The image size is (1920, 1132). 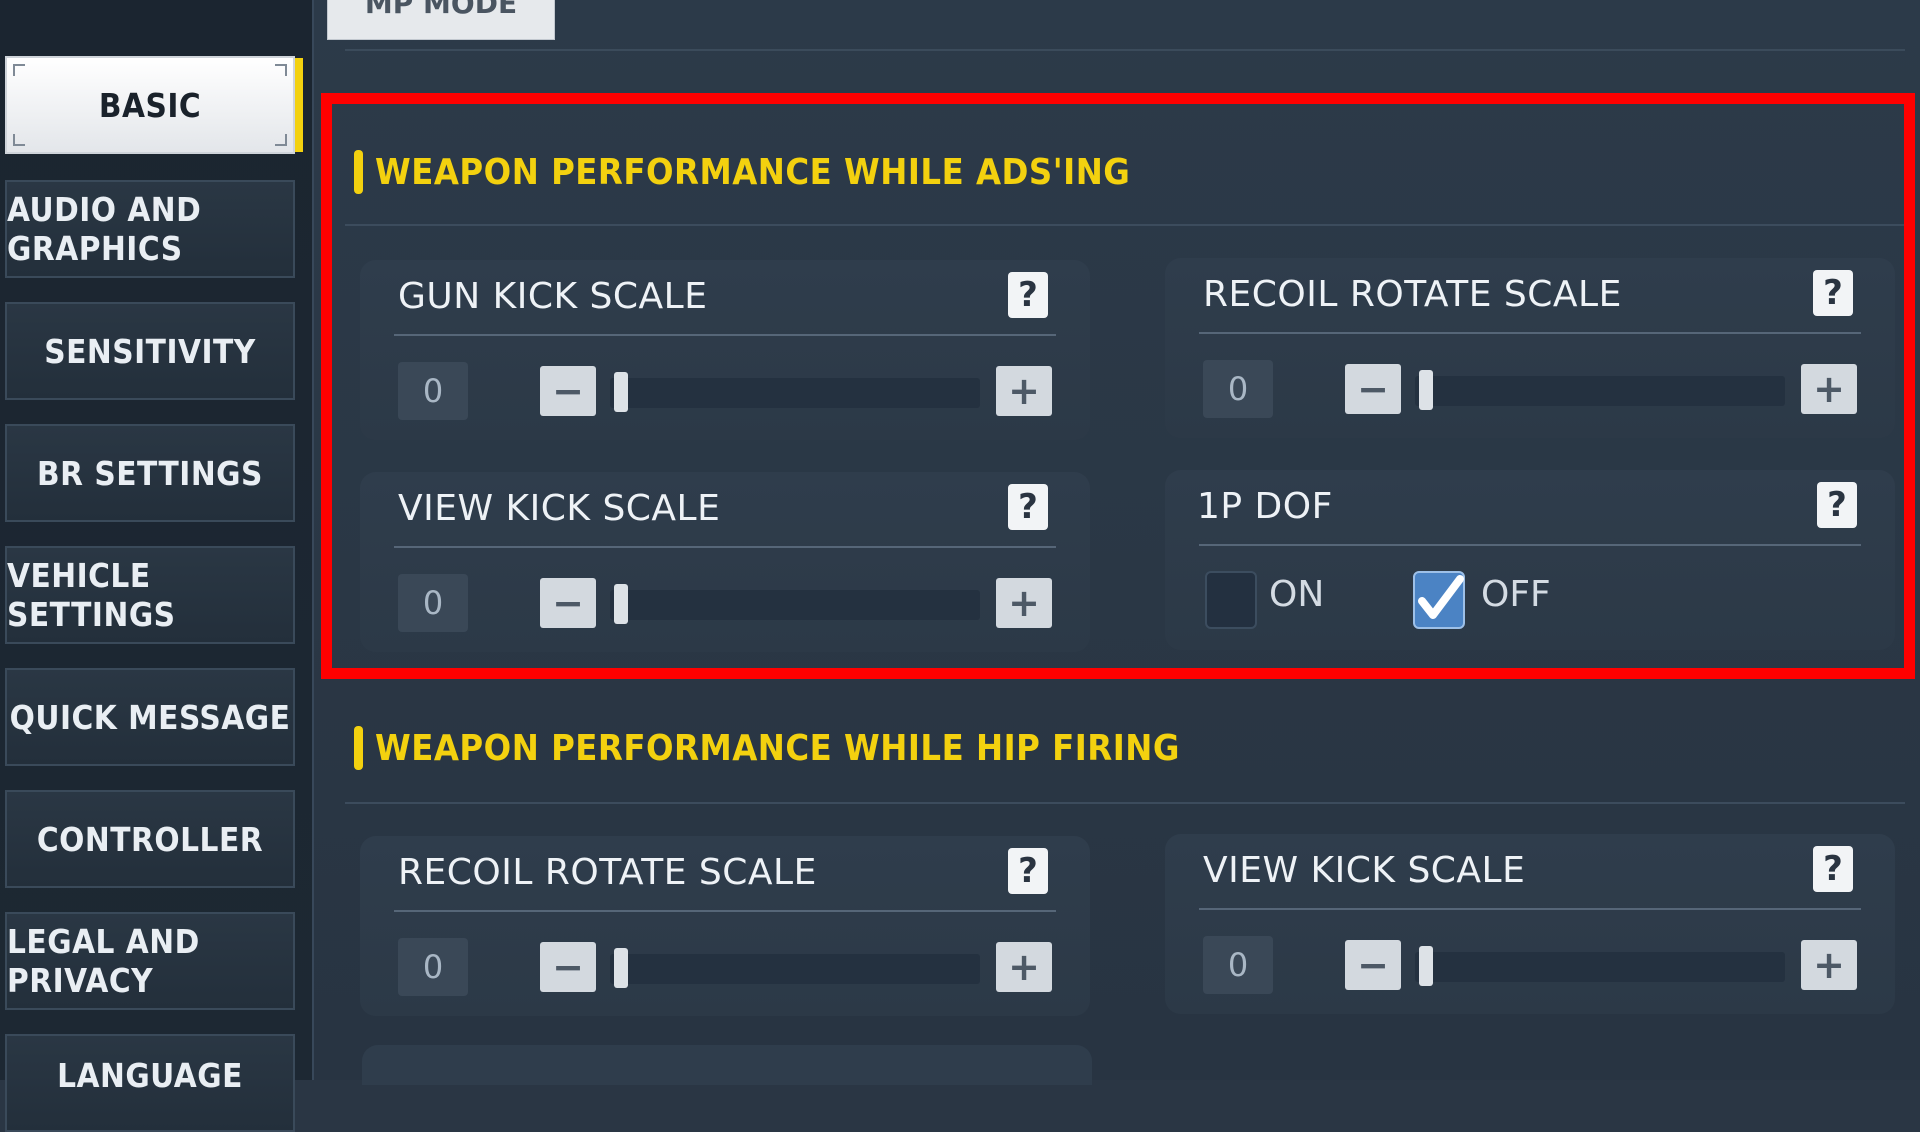 What do you see at coordinates (753, 172) in the screenshot?
I see `section-title: WEAPON PERFORMANCE WHILE ADS'ING` at bounding box center [753, 172].